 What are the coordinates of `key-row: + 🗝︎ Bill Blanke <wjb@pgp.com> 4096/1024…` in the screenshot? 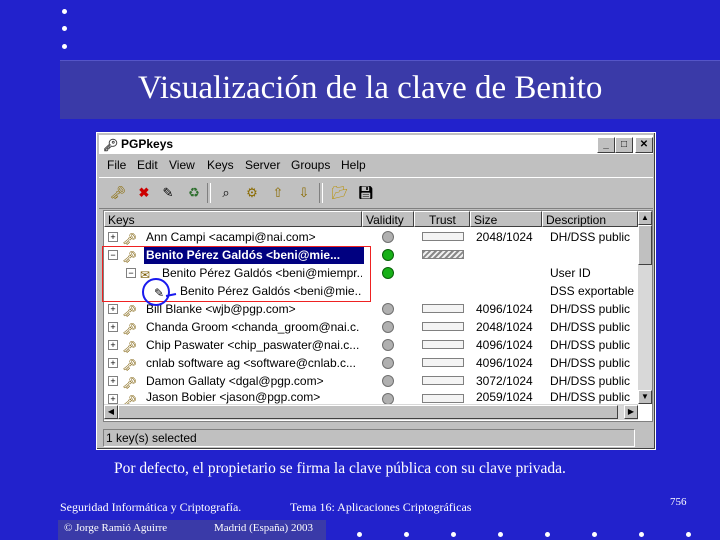 It's located at (371, 309).